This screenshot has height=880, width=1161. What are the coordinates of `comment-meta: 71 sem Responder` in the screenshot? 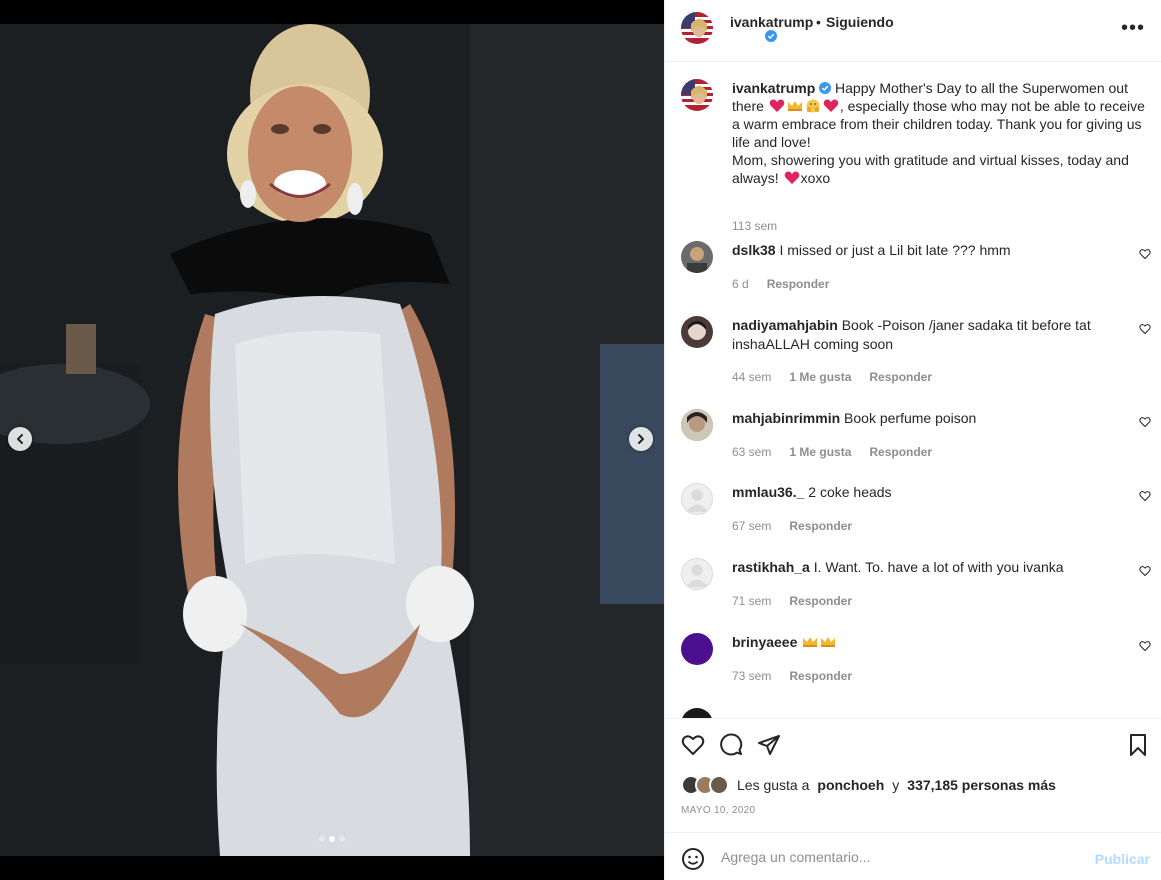 It's located at (792, 601).